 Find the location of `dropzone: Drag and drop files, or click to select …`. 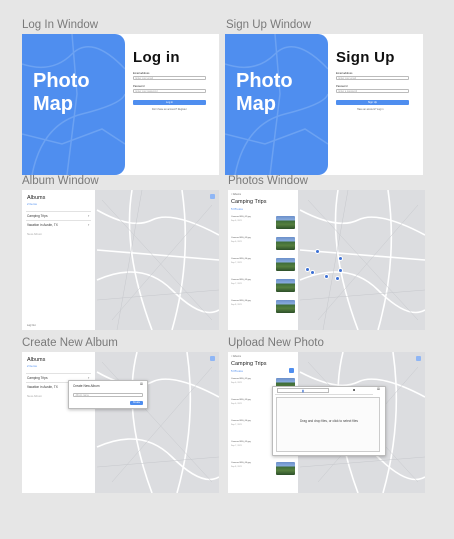

dropzone: Drag and drop files, or click to select … is located at coordinates (328, 424).